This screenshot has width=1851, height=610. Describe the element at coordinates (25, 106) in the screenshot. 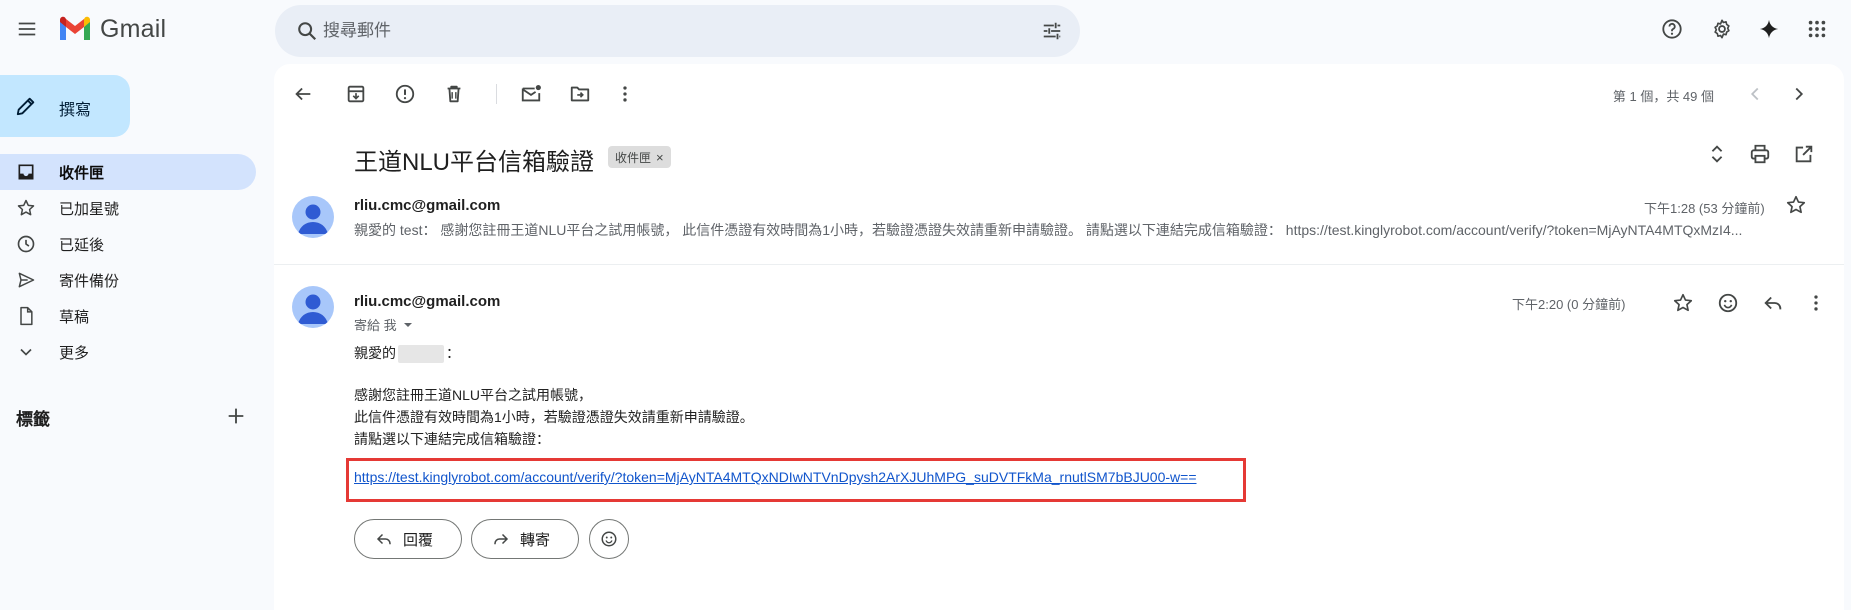

I see `pencil-icon` at that location.